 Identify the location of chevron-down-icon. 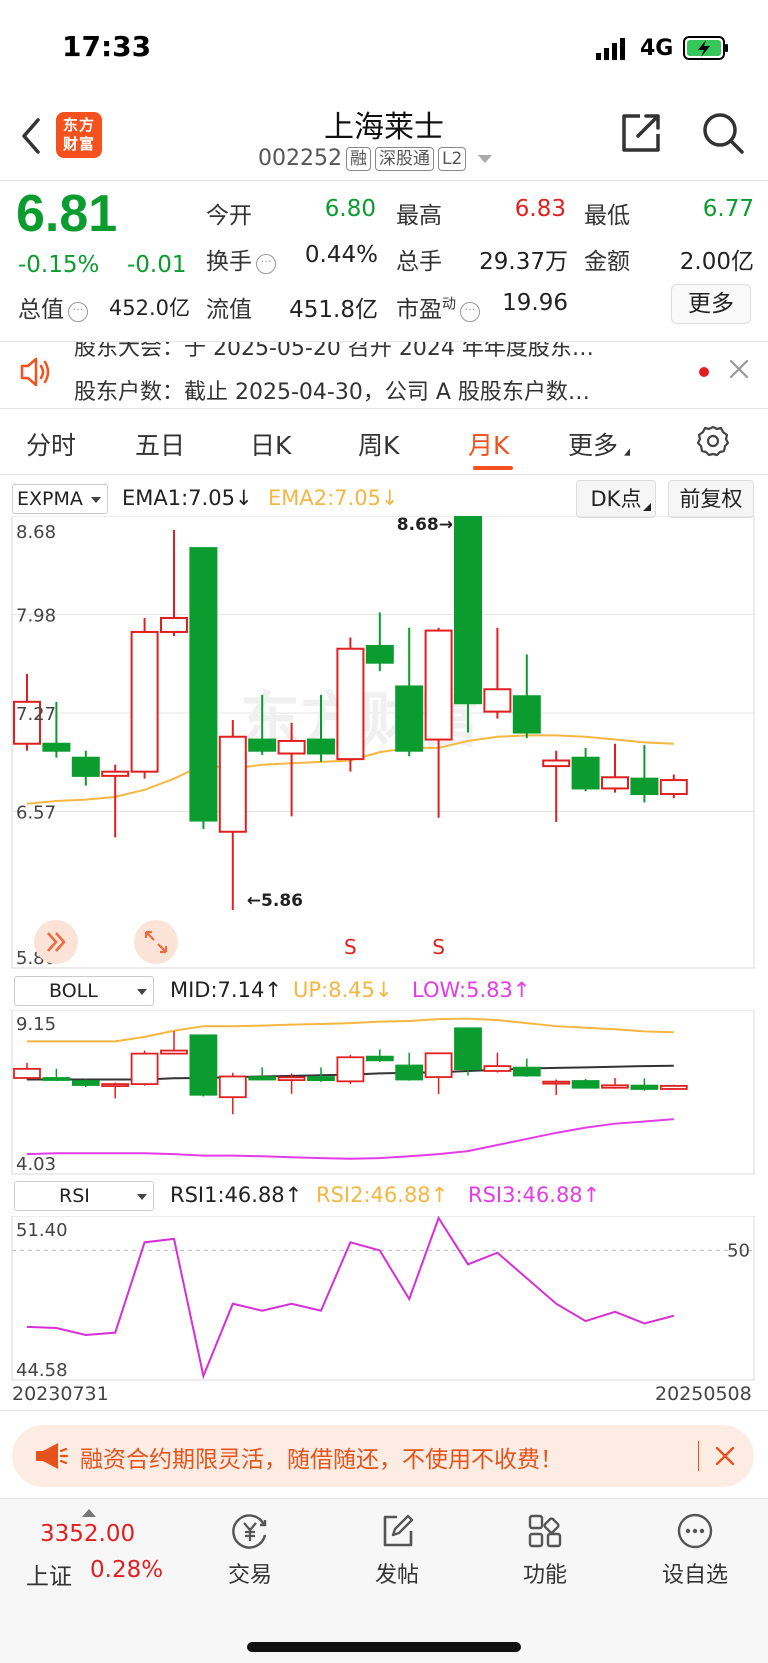
(485, 158).